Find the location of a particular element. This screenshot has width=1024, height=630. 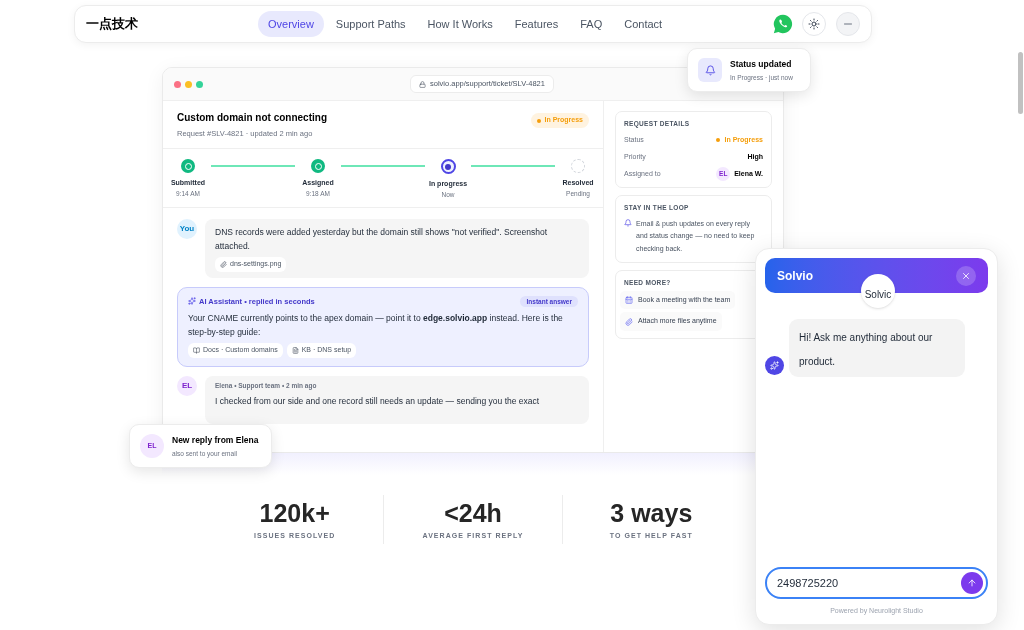

nav-link: Support Paths is located at coordinates (370, 24).